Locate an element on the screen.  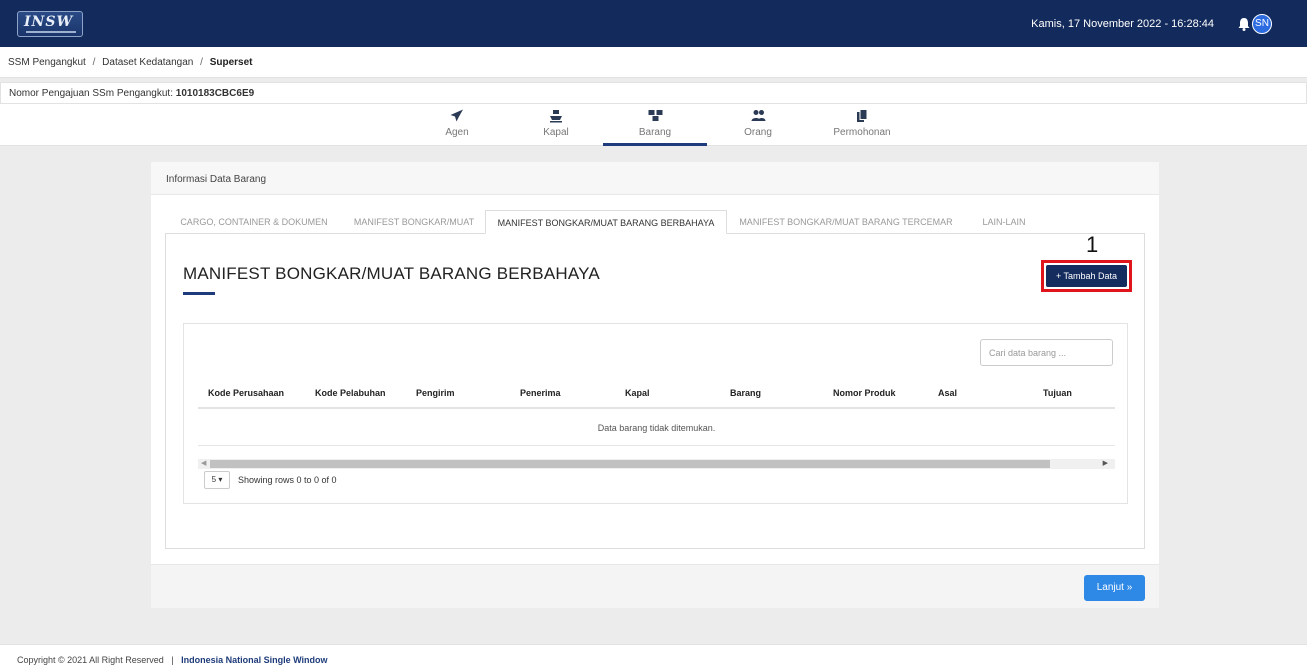
caret-down-icon: ▾ is located at coordinates (220, 479).